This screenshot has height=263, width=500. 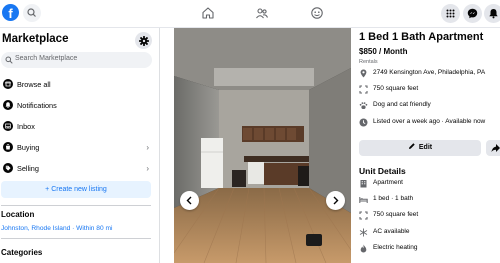 I want to click on sidebar-item-label: Selling, so click(x=28, y=168).